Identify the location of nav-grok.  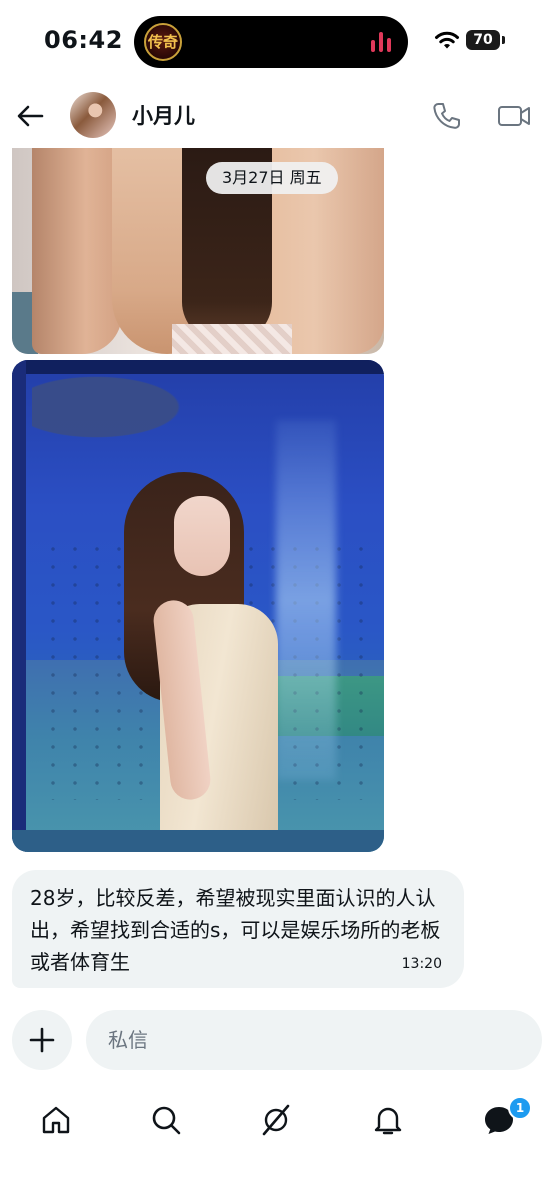
(276, 1120).